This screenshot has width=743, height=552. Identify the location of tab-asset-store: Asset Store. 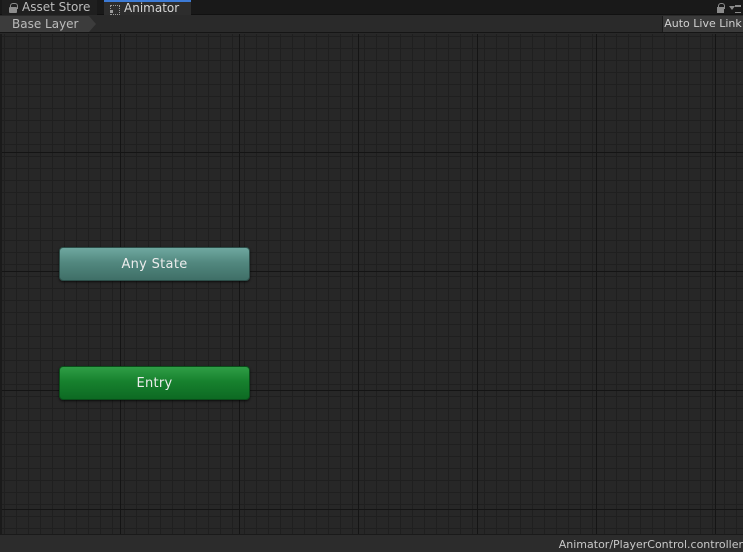
(49, 7).